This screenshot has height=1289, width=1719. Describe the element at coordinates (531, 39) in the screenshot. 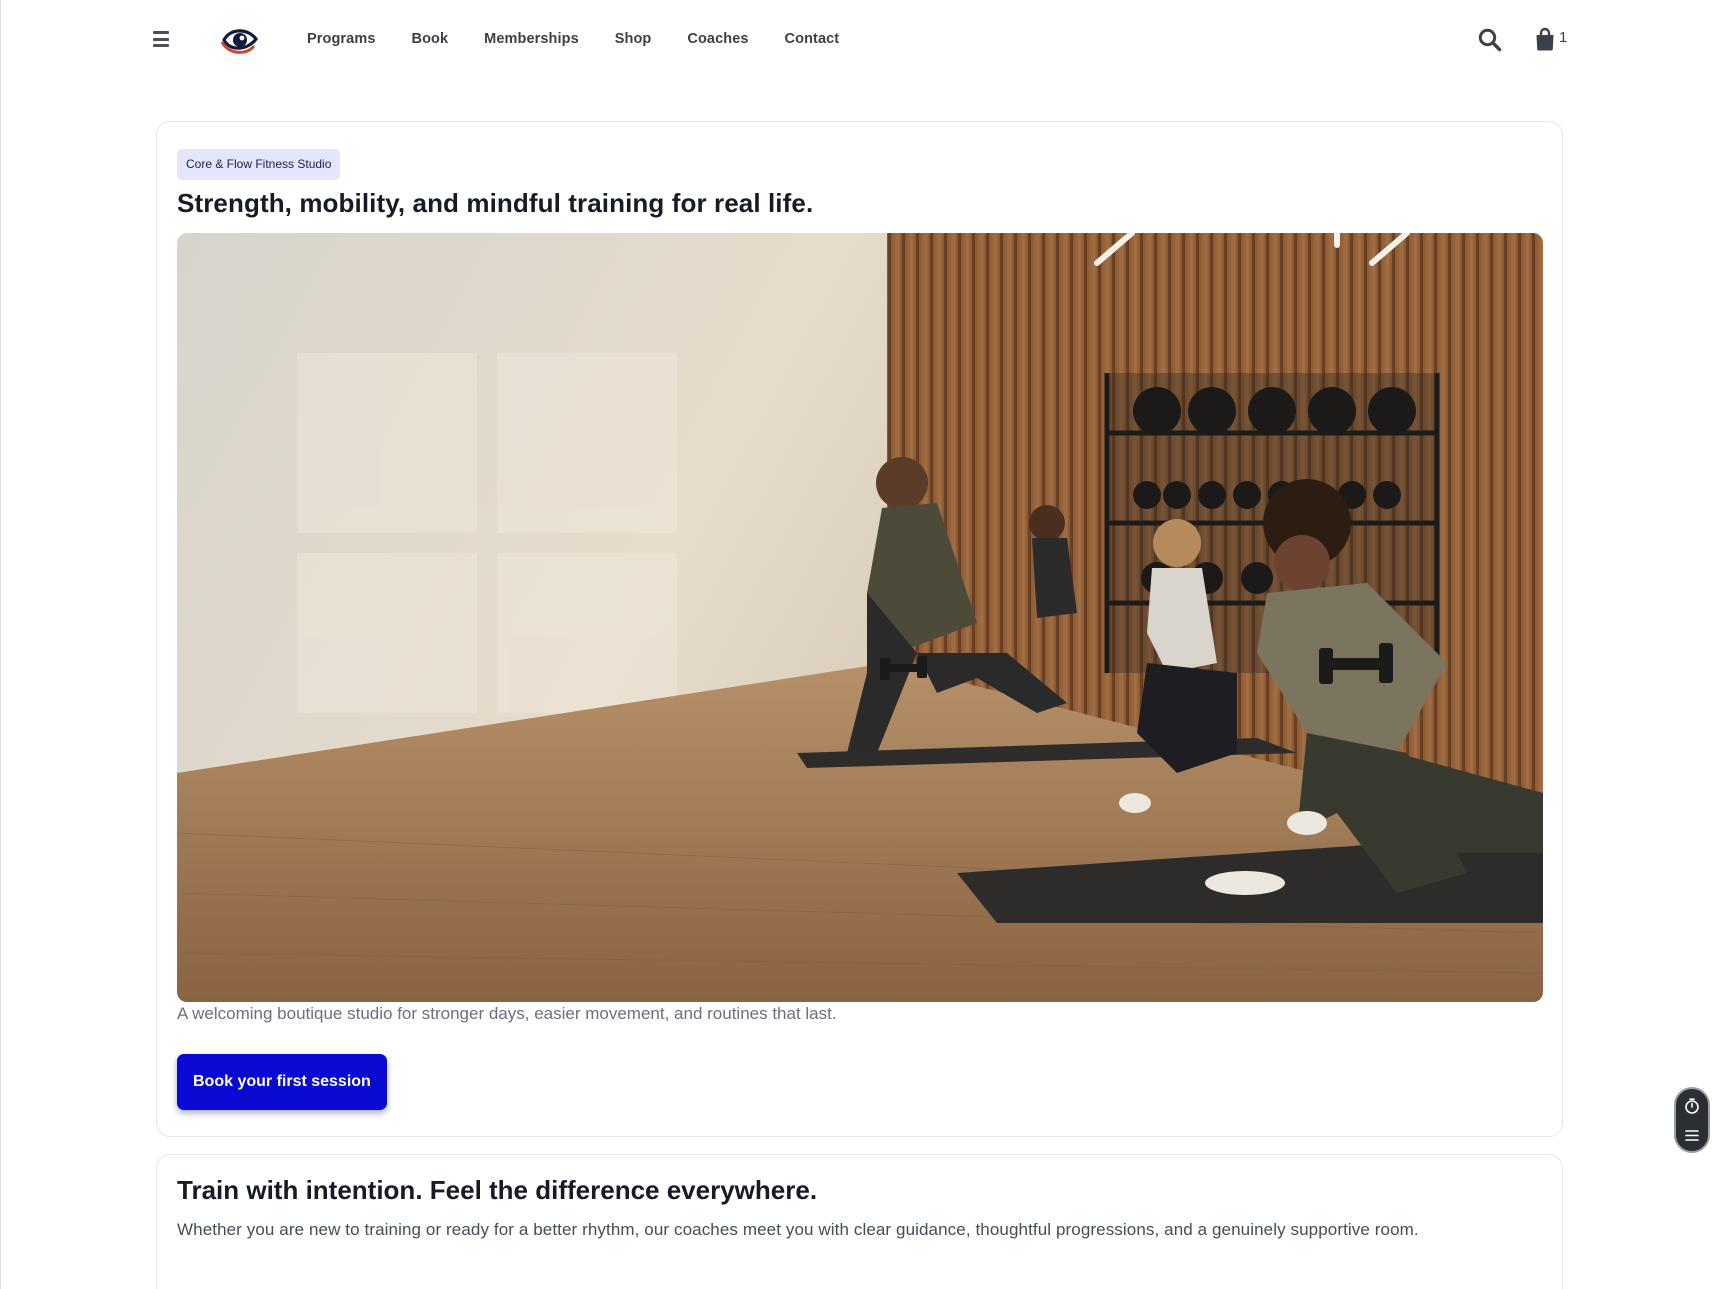

I see `nav-link-memberships: Memberships` at that location.